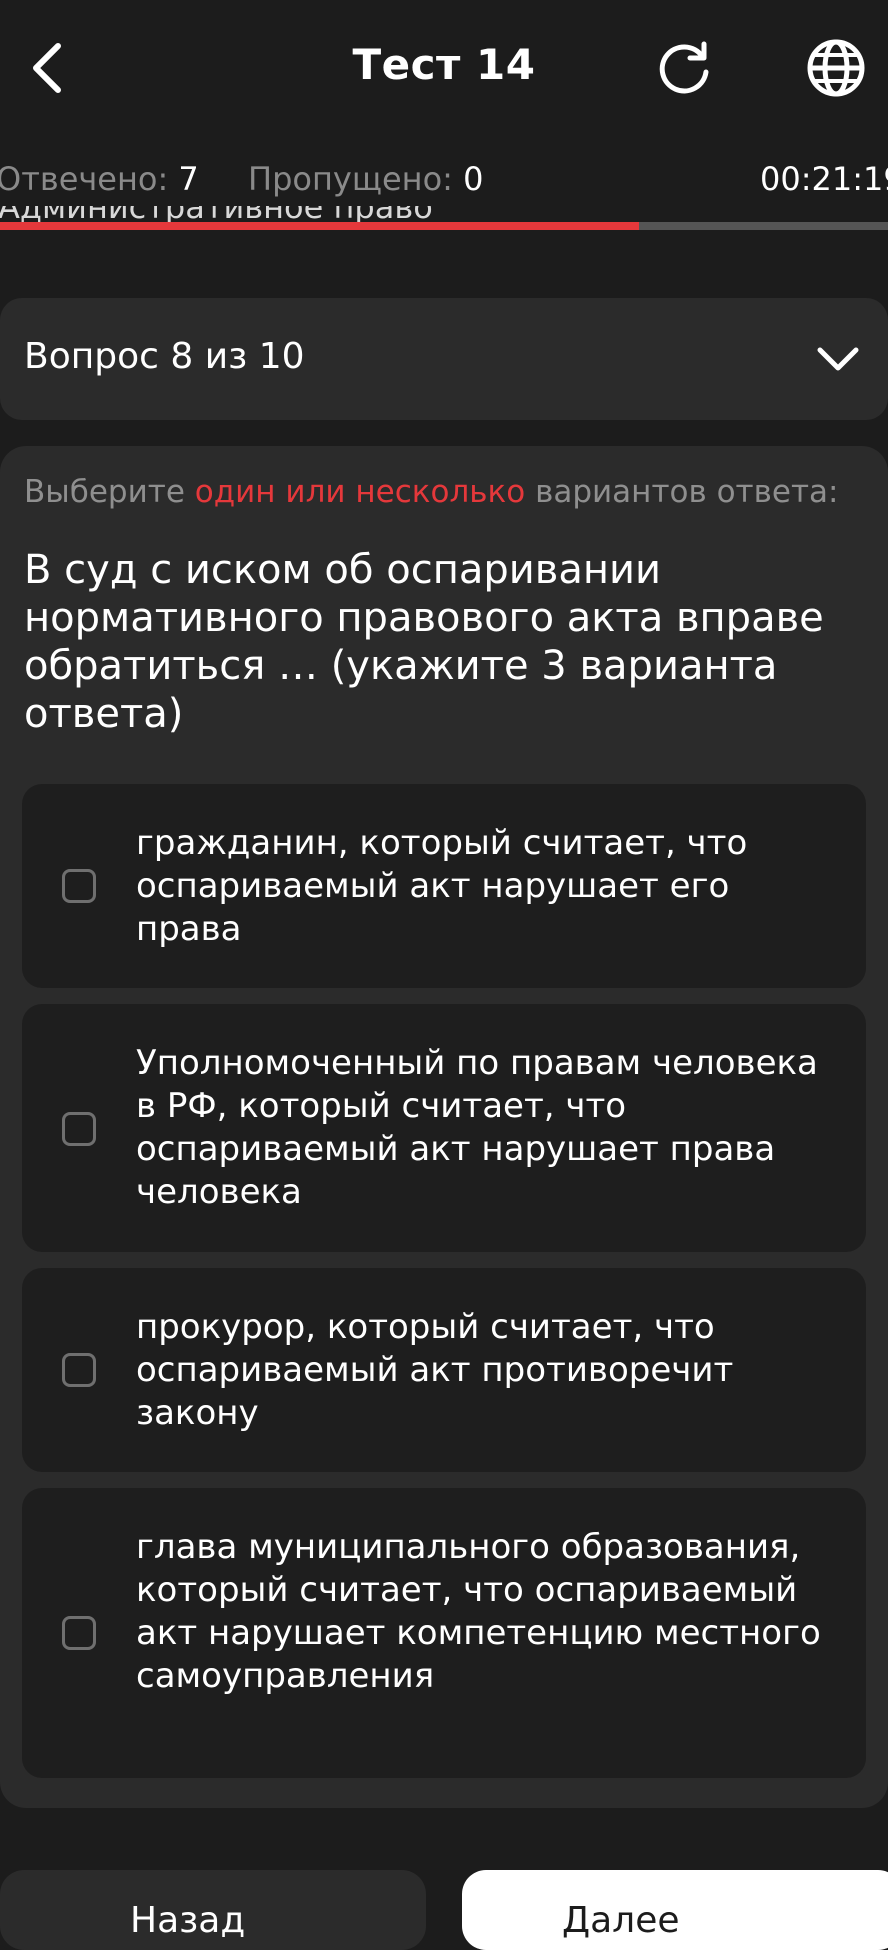 This screenshot has height=1950, width=888. I want to click on previous-button: Назад, so click(213, 1910).